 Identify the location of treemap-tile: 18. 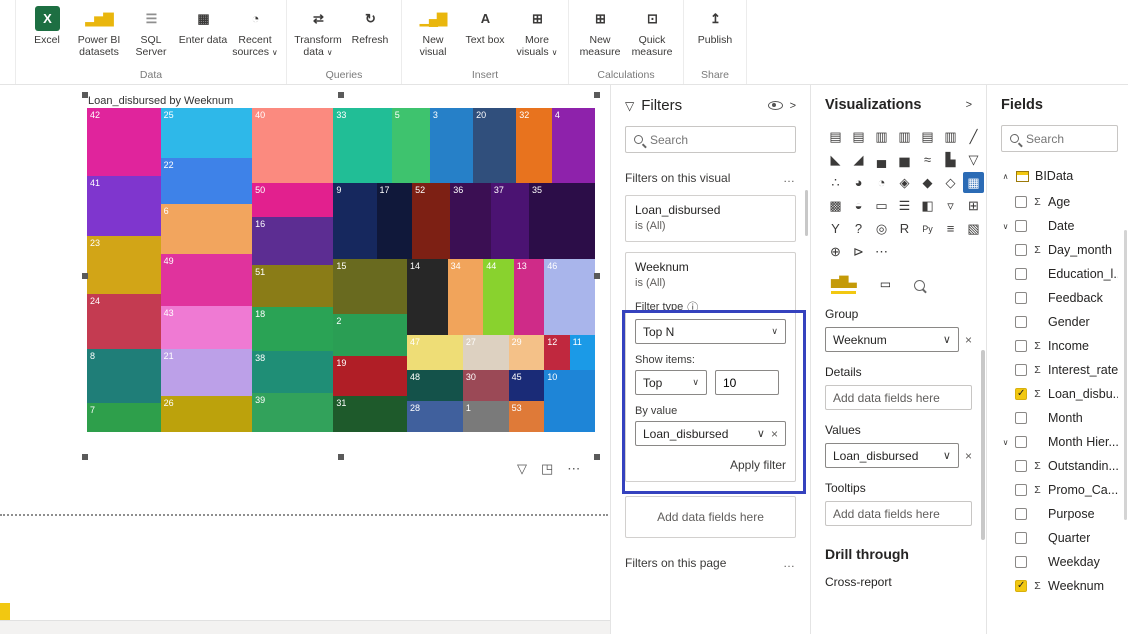
(293, 329).